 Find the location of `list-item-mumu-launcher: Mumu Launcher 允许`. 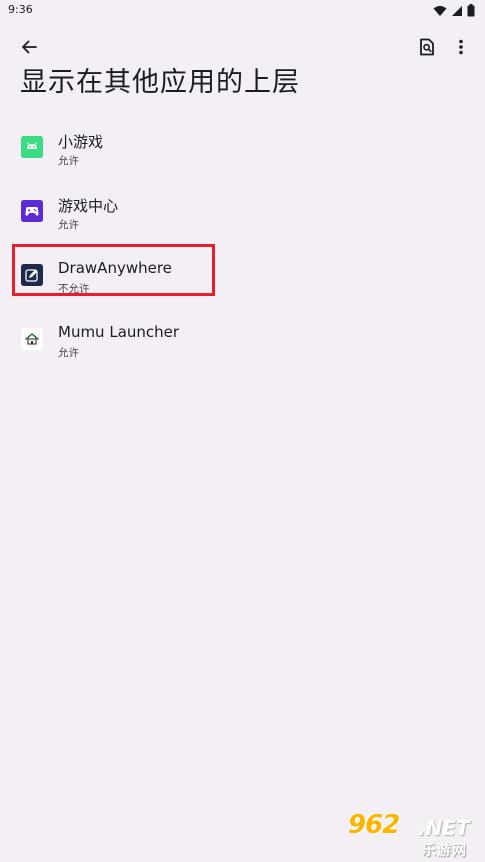

list-item-mumu-launcher: Mumu Launcher 允许 is located at coordinates (242, 338).